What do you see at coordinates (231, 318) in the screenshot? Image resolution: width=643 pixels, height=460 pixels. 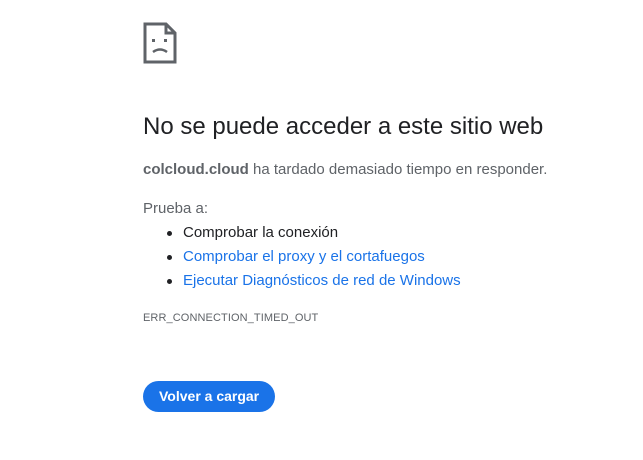 I see `error-code: ERR_CONNECTION_TIMED_OUT` at bounding box center [231, 318].